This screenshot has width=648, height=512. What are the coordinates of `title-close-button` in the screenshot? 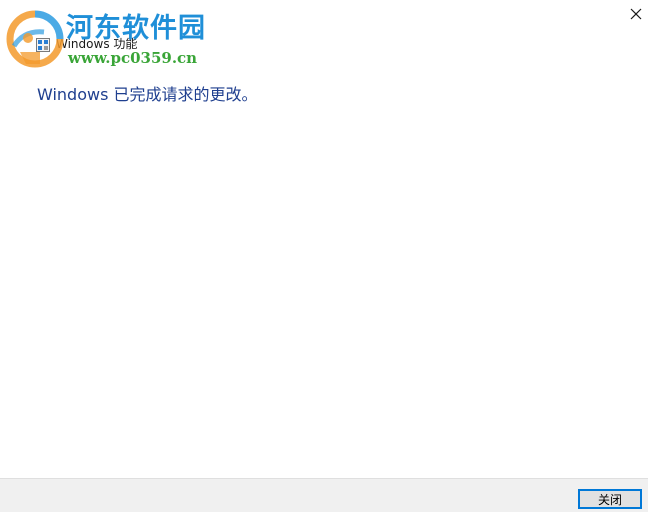 It's located at (636, 14).